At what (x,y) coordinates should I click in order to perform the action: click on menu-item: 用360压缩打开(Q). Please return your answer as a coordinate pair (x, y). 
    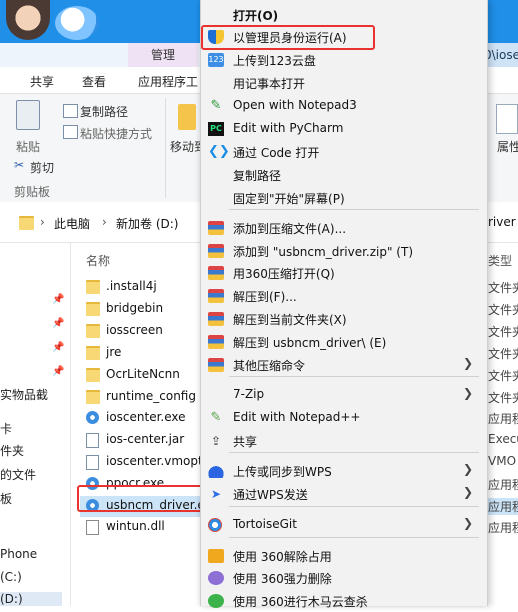
    Looking at the image, I should click on (344, 273).